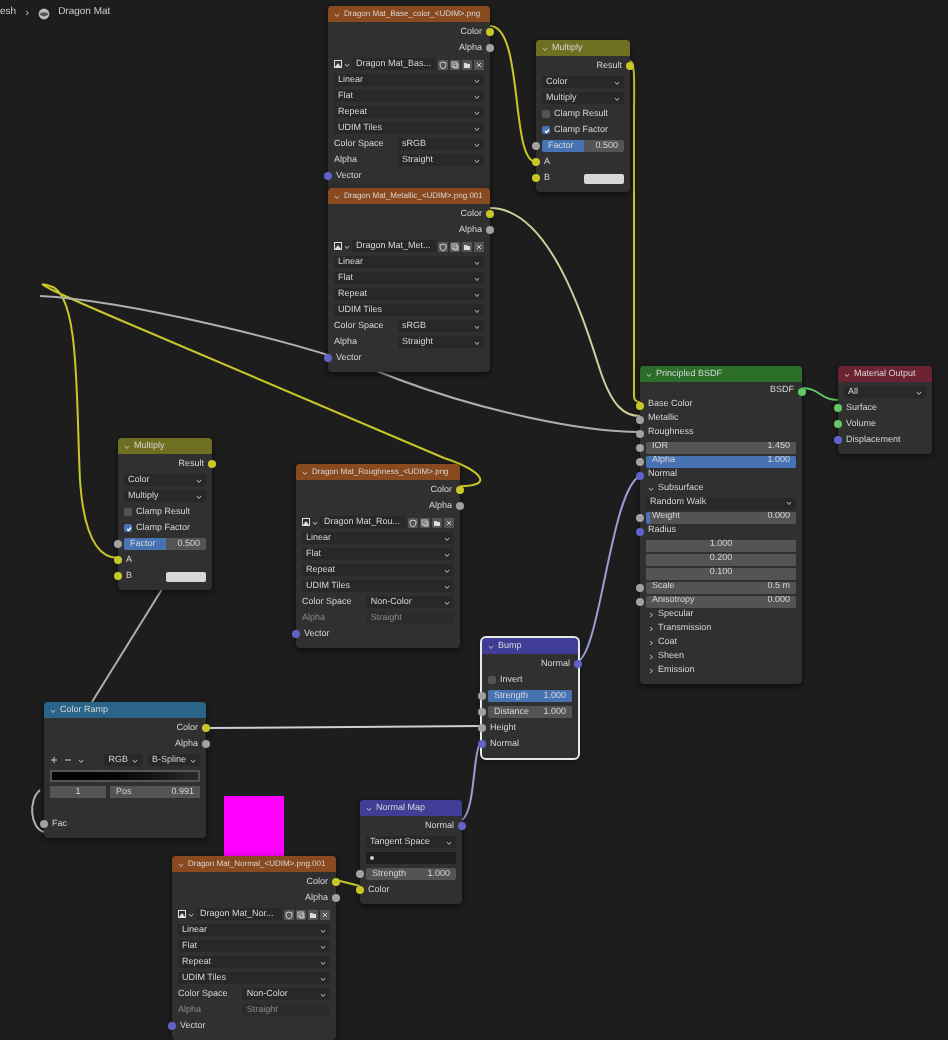  I want to click on node, so click(721, 525).